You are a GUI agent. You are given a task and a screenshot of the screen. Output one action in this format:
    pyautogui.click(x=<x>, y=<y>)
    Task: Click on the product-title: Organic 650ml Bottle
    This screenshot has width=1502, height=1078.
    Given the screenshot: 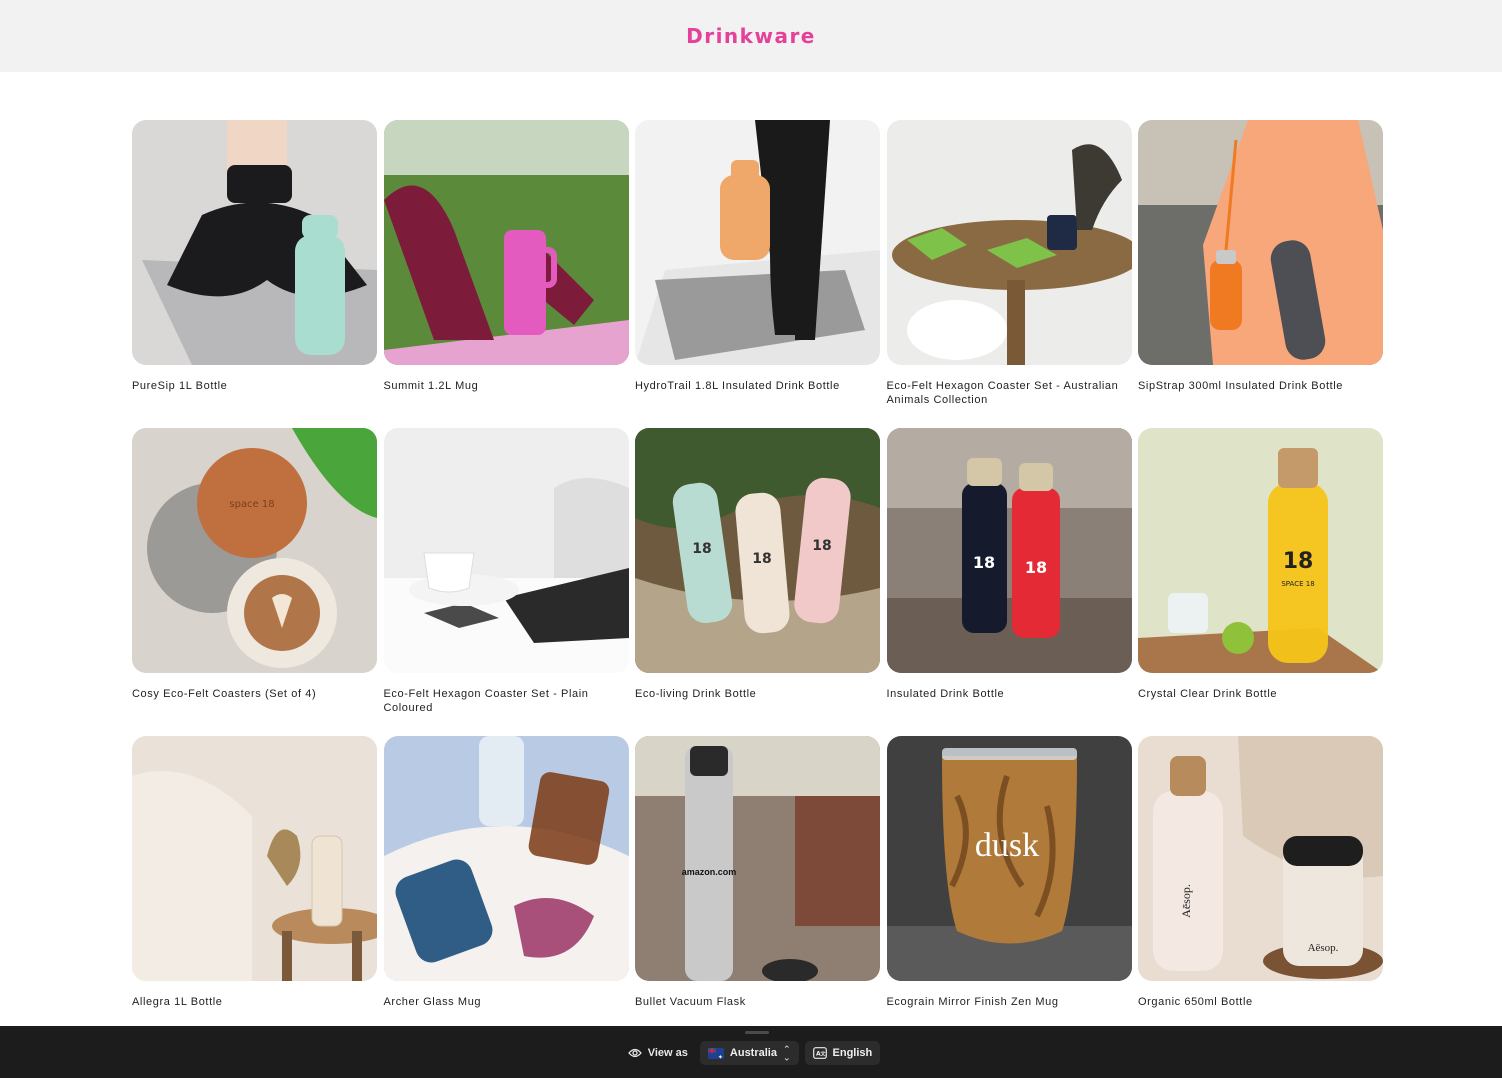 What is the action you would take?
    pyautogui.click(x=1260, y=1002)
    